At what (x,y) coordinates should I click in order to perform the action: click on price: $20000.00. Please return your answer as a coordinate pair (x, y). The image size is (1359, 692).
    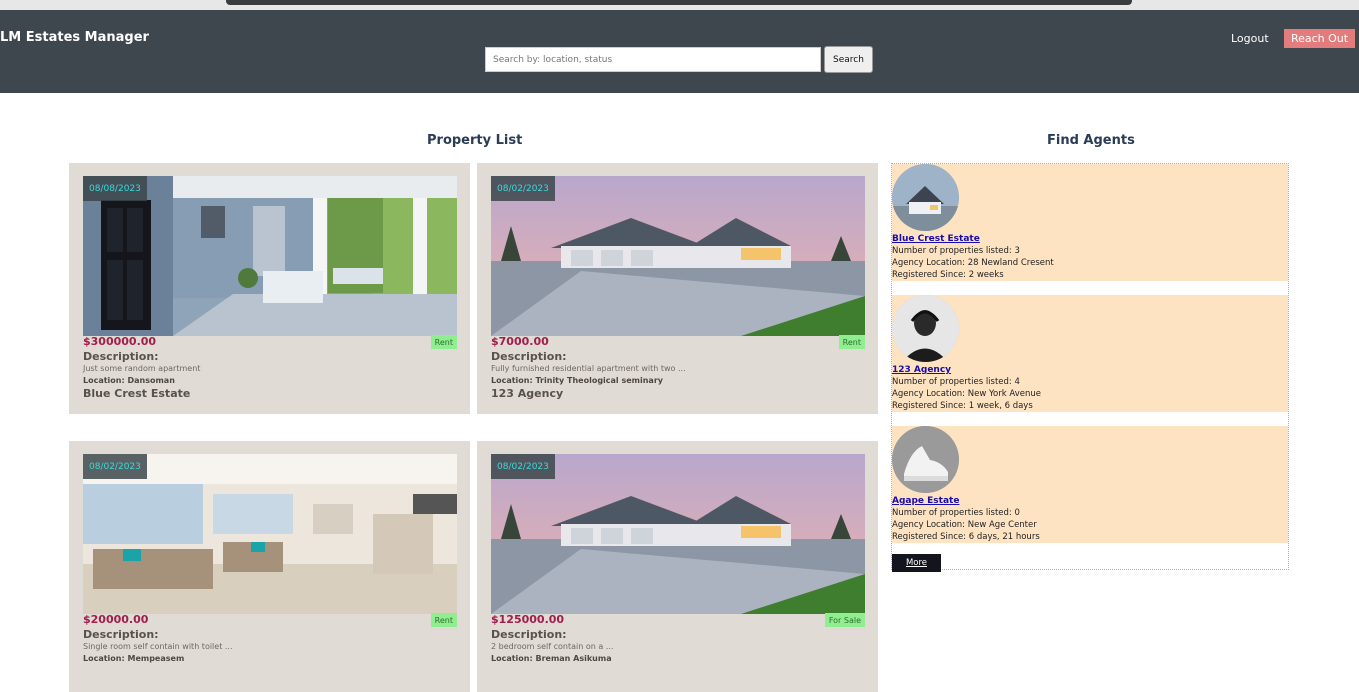
    Looking at the image, I should click on (116, 619).